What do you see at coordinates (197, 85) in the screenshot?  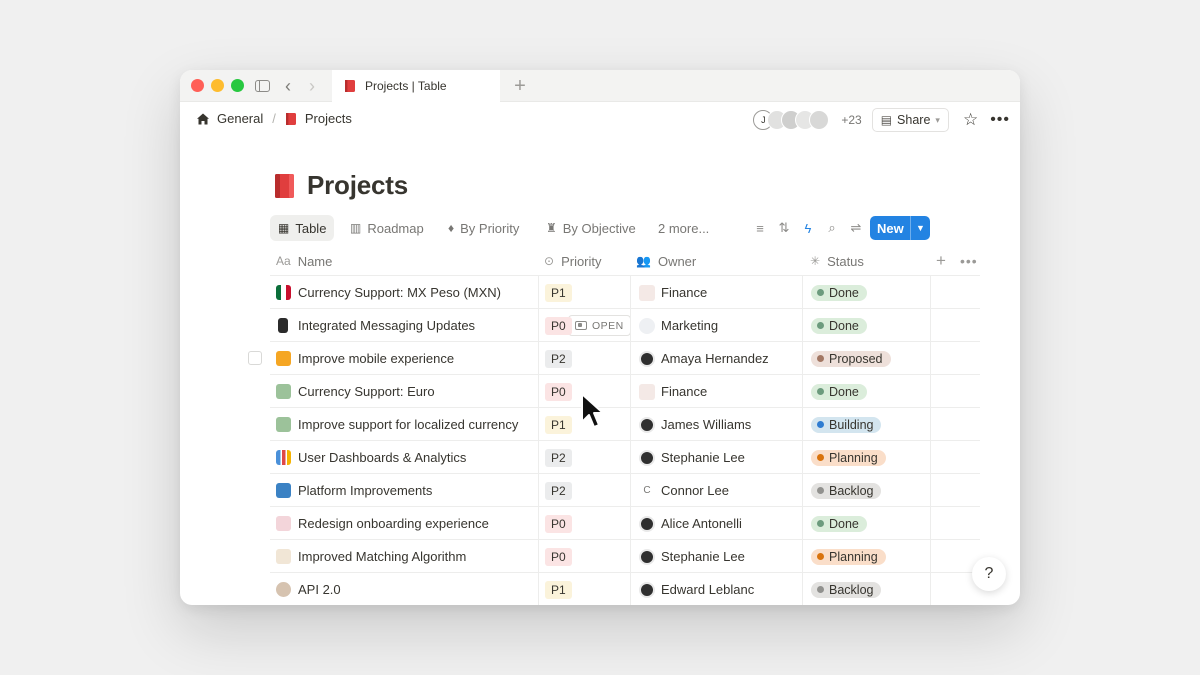 I see `close-window-button` at bounding box center [197, 85].